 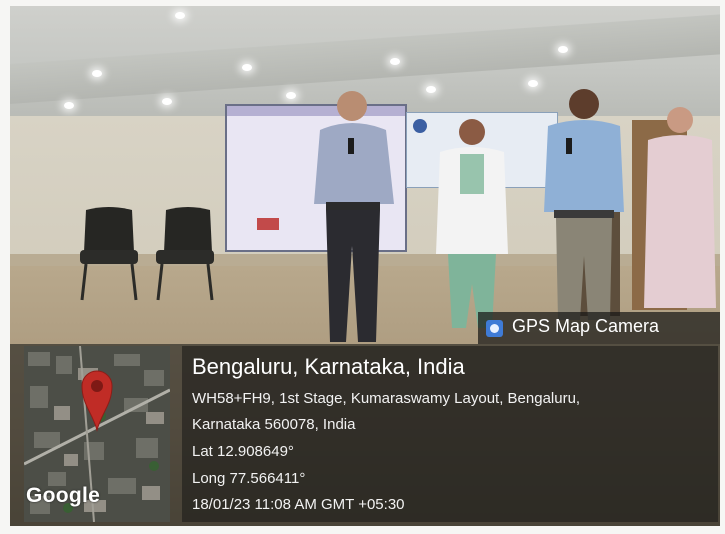 I want to click on woman-pink-dress, so click(x=680, y=207).